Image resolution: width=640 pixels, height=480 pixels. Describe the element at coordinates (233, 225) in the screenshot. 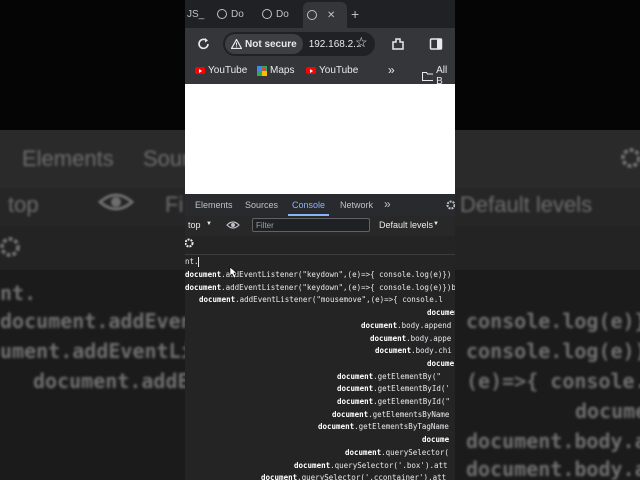

I see `eye-icon` at that location.